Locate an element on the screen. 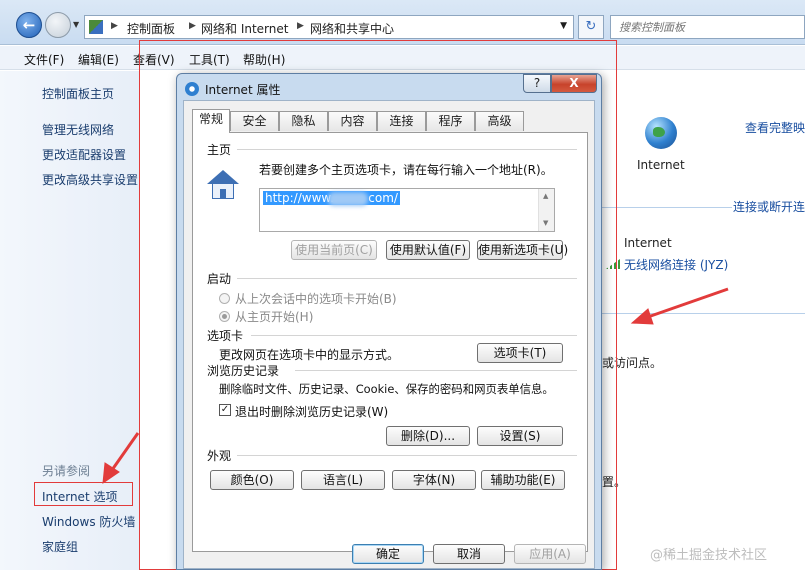 Image resolution: width=805 pixels, height=570 pixels. startup-section-title: 启动 is located at coordinates (219, 279).